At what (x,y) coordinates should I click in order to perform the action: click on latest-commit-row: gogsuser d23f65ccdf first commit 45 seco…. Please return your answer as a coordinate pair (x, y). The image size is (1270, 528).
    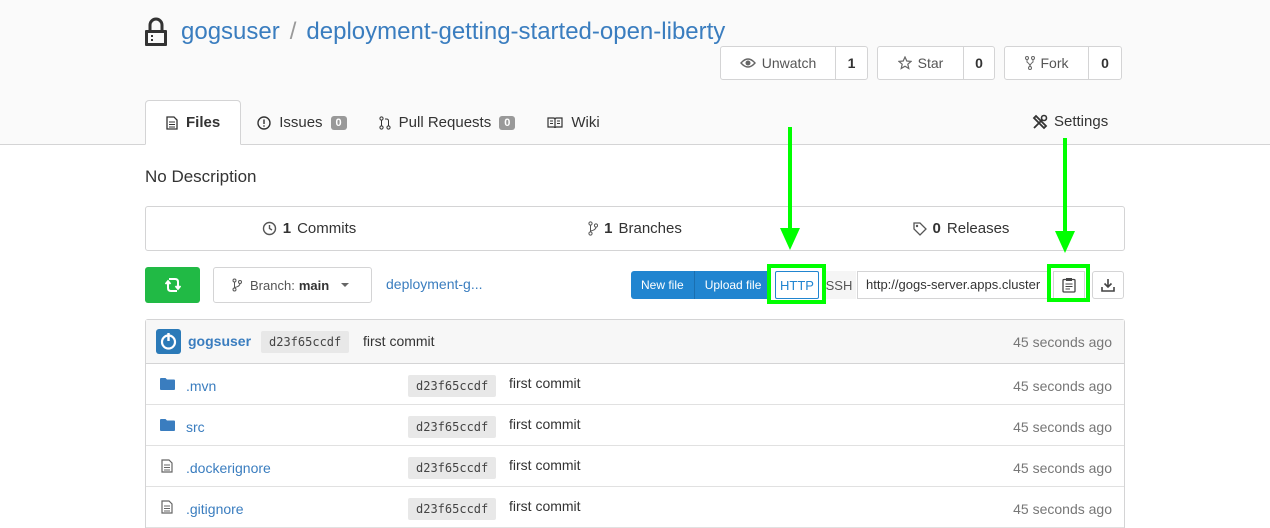
    Looking at the image, I should click on (635, 342).